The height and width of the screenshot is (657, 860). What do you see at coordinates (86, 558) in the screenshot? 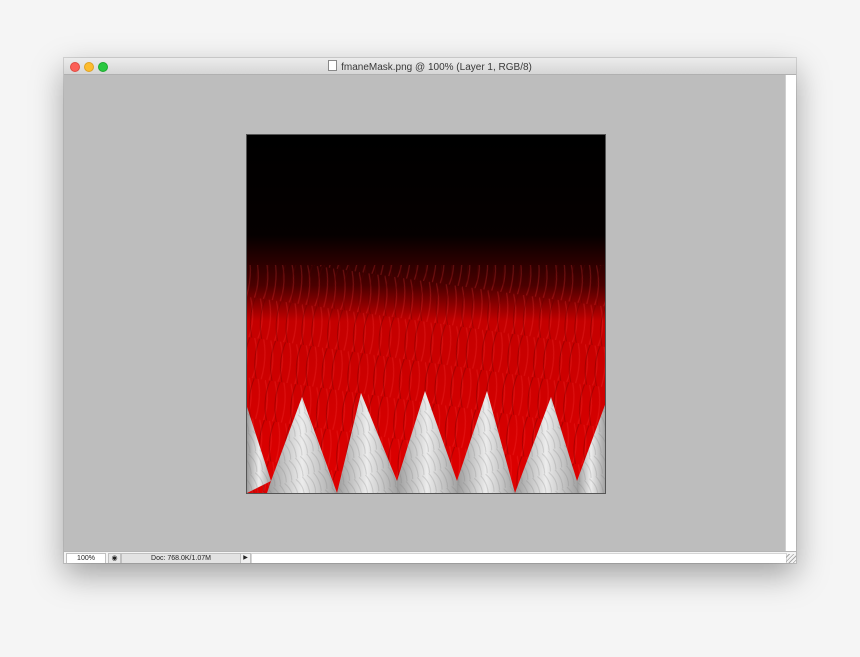
I see `zoom-level-field: 100%` at bounding box center [86, 558].